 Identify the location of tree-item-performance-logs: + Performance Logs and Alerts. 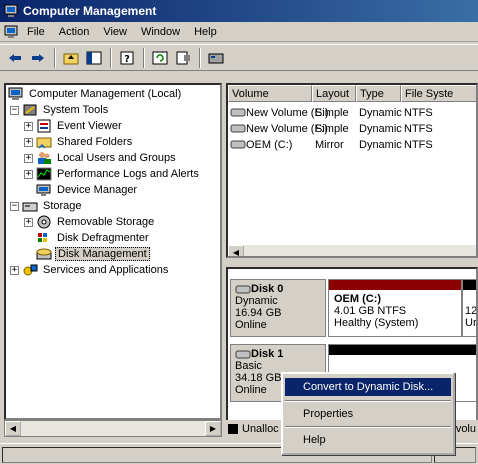
(112, 174).